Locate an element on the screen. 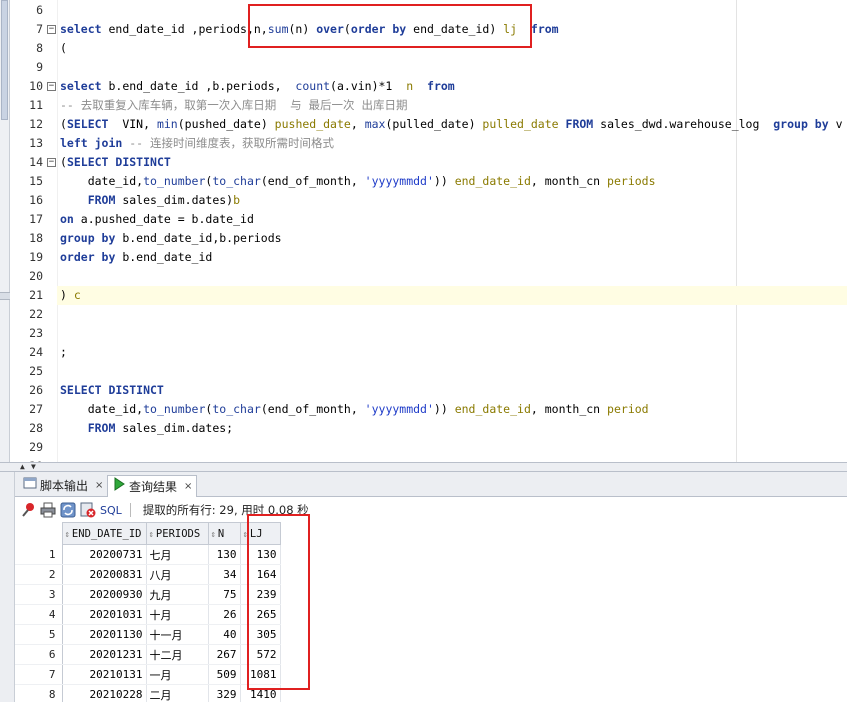 The height and width of the screenshot is (702, 847). code-line: 29 is located at coordinates (423, 447).